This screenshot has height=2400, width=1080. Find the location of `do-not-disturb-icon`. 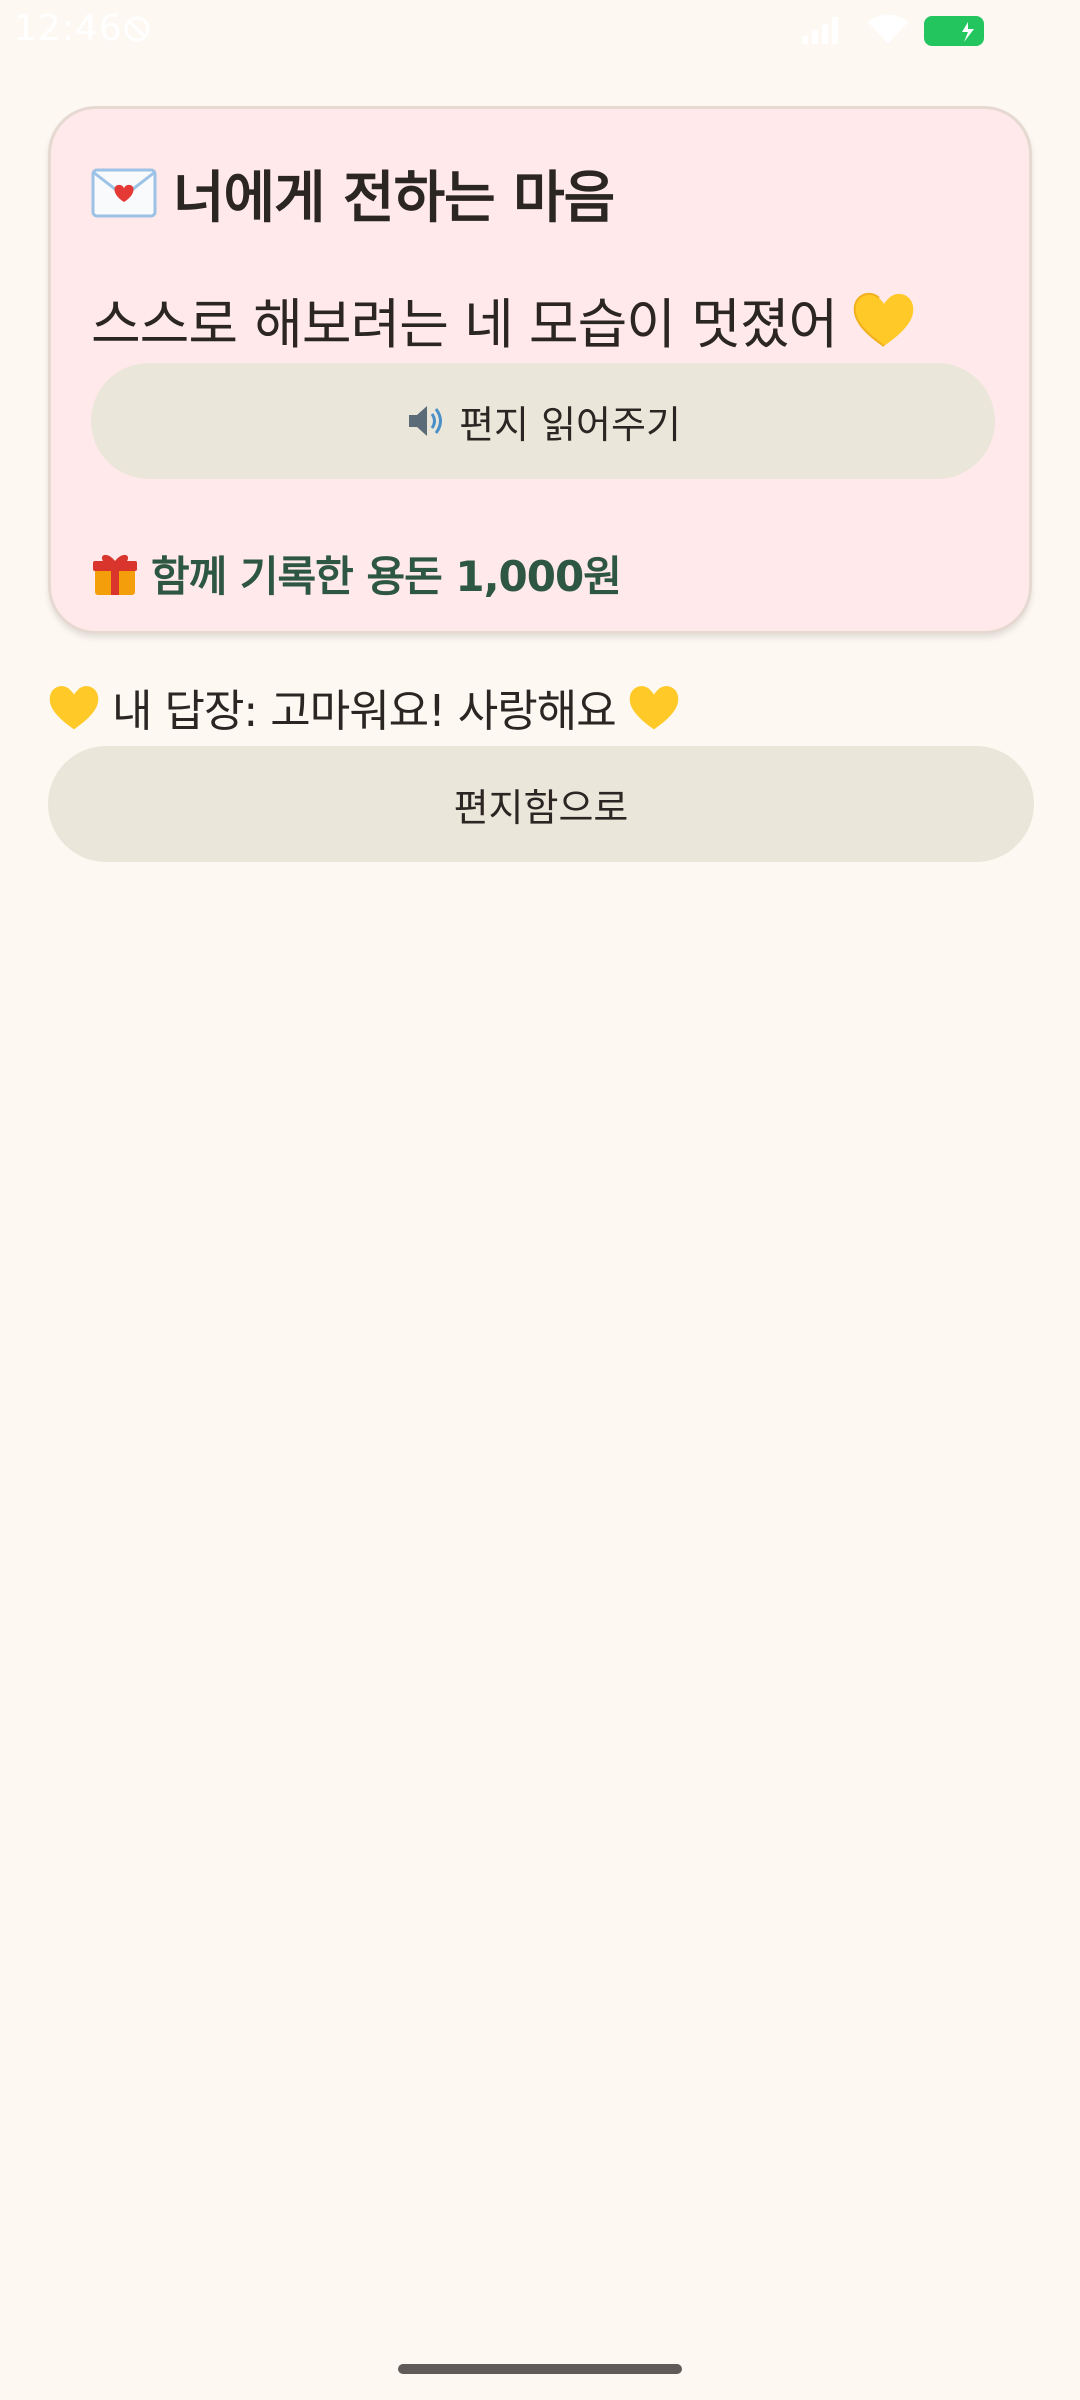

do-not-disturb-icon is located at coordinates (137, 29).